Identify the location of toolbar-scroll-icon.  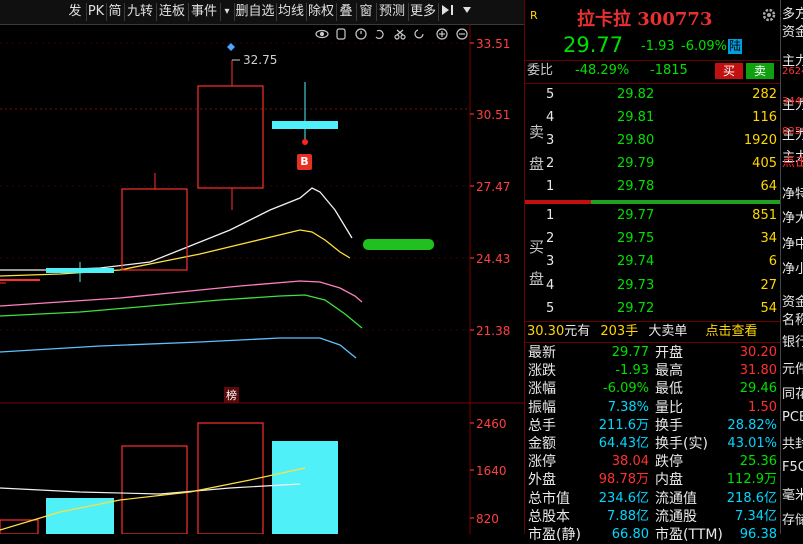
(467, 12).